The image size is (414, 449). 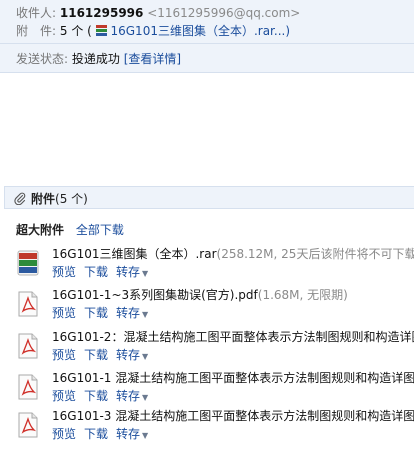 What do you see at coordinates (302, 295) in the screenshot?
I see `file-meta: (1.68M, 无限期)` at bounding box center [302, 295].